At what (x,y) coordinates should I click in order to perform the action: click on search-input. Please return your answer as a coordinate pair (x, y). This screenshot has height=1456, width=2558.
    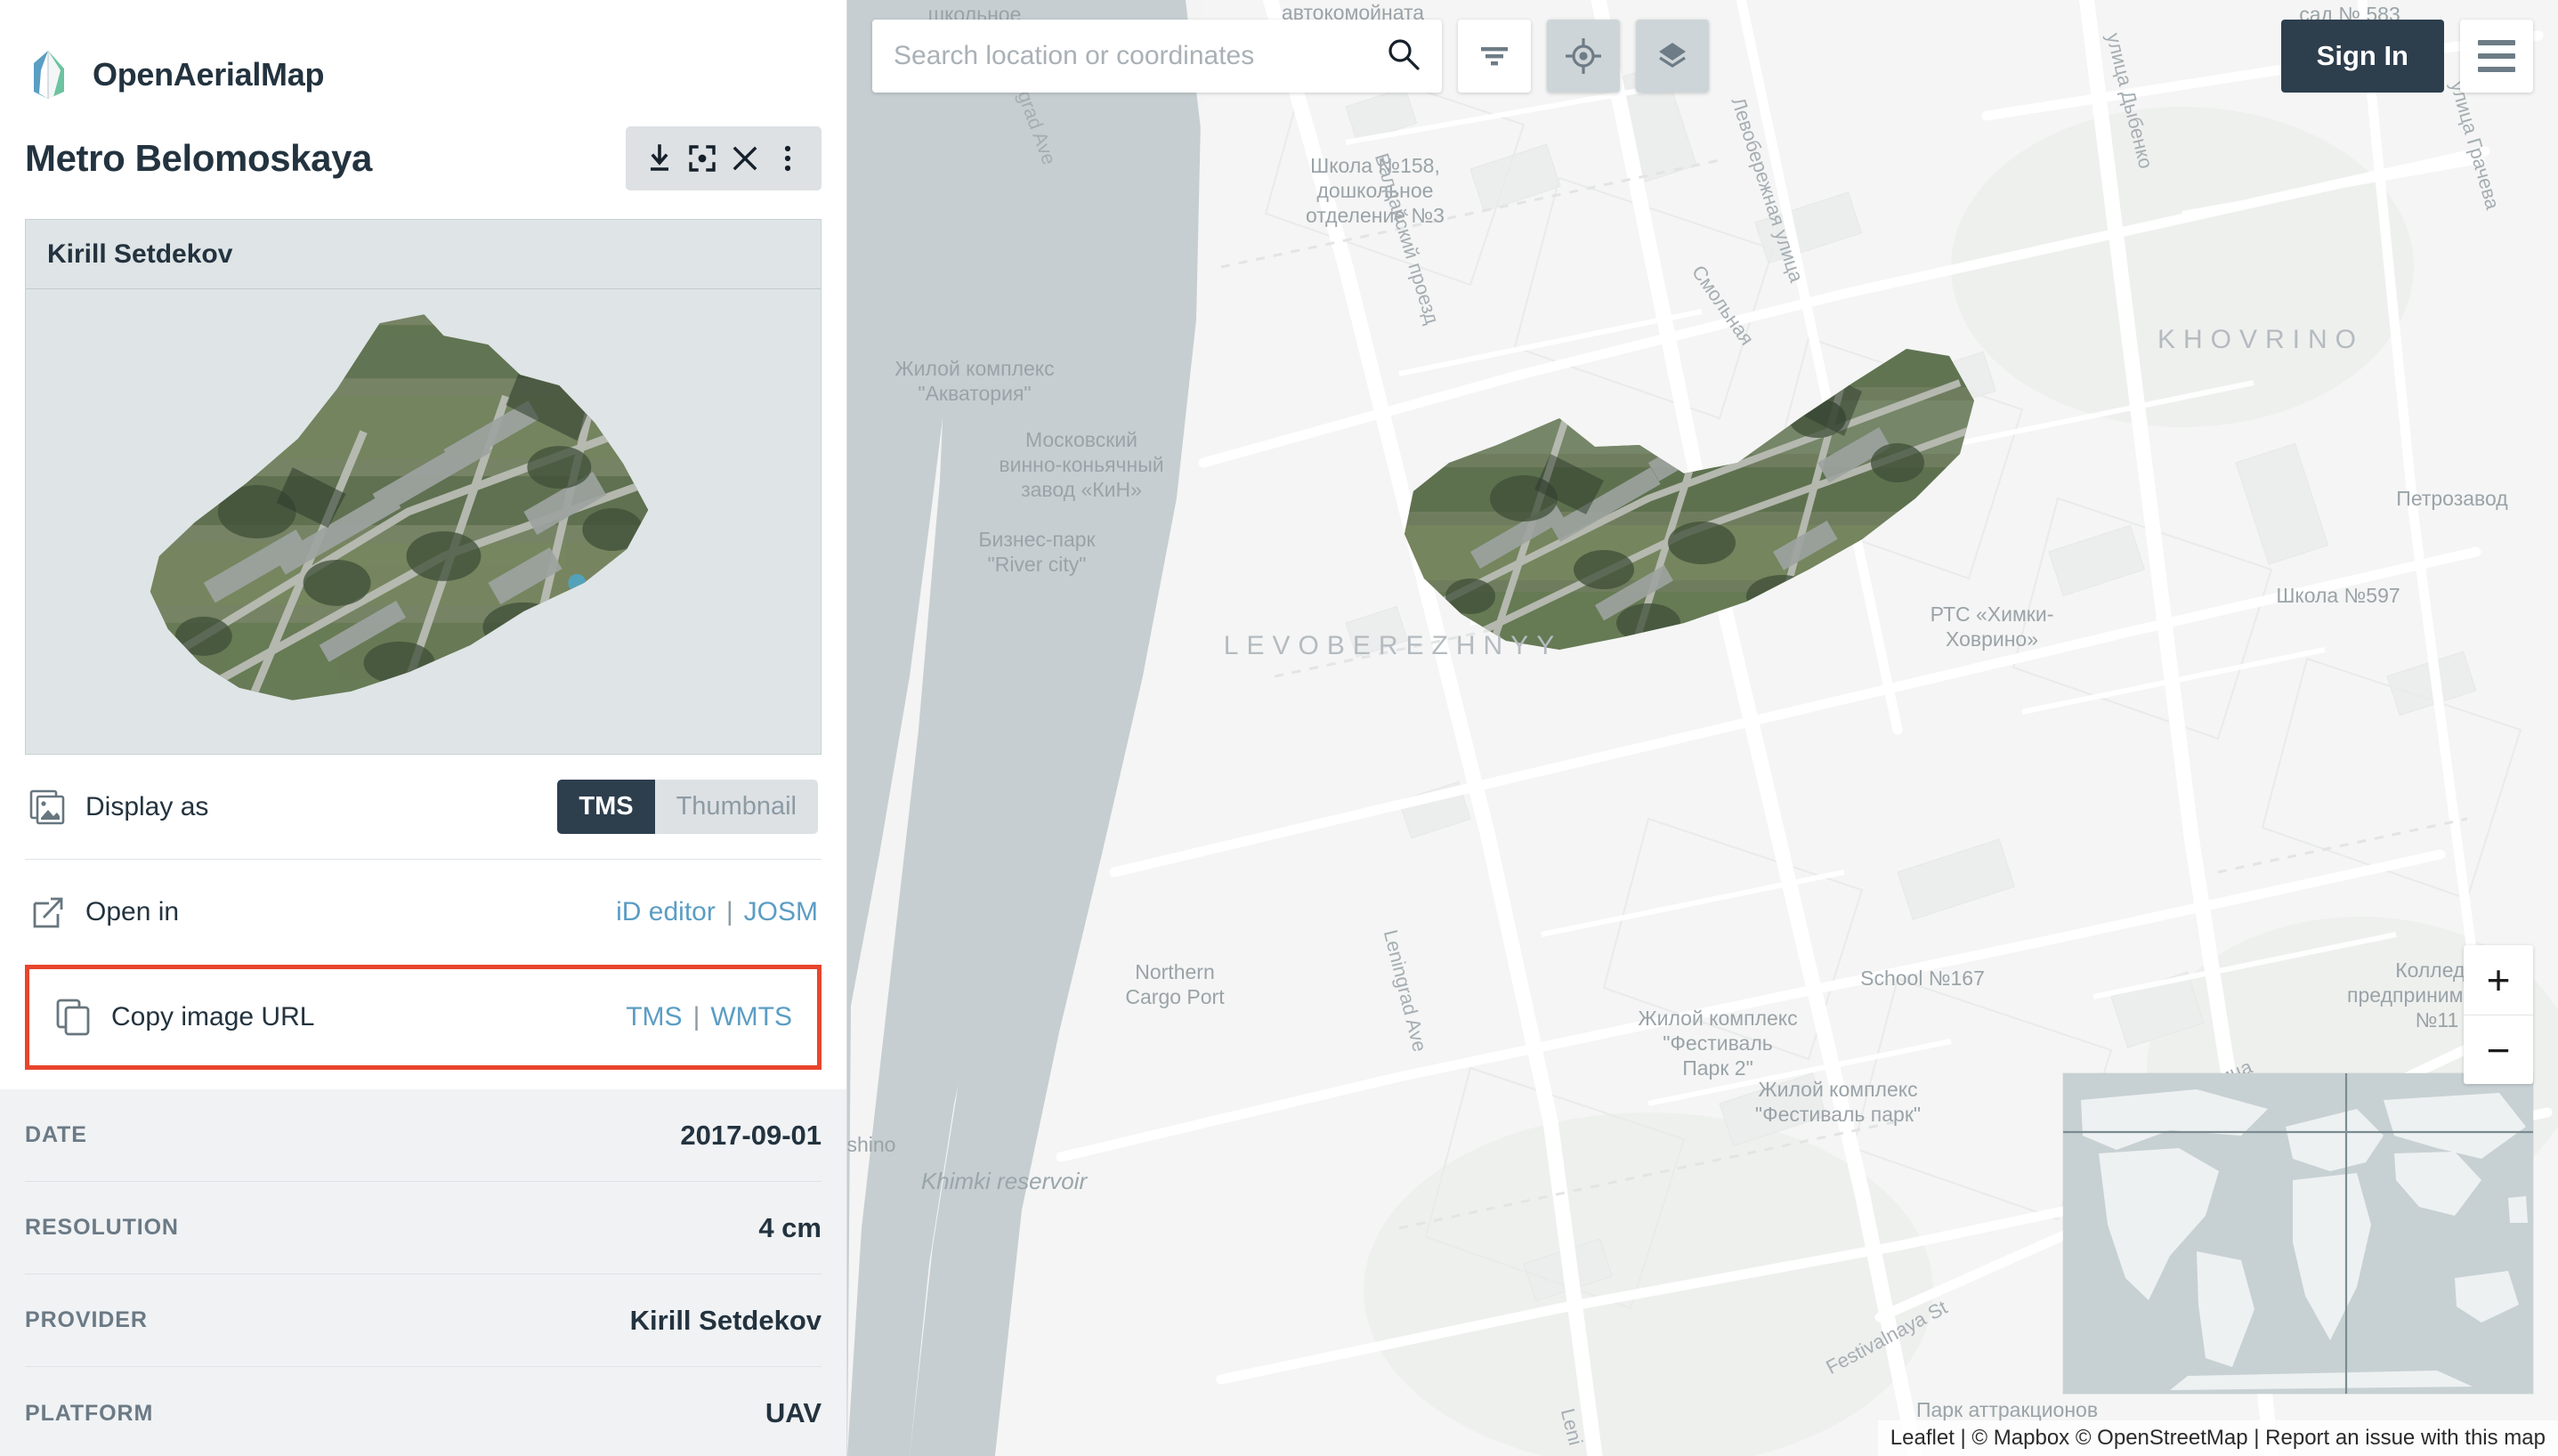
    Looking at the image, I should click on (1140, 56).